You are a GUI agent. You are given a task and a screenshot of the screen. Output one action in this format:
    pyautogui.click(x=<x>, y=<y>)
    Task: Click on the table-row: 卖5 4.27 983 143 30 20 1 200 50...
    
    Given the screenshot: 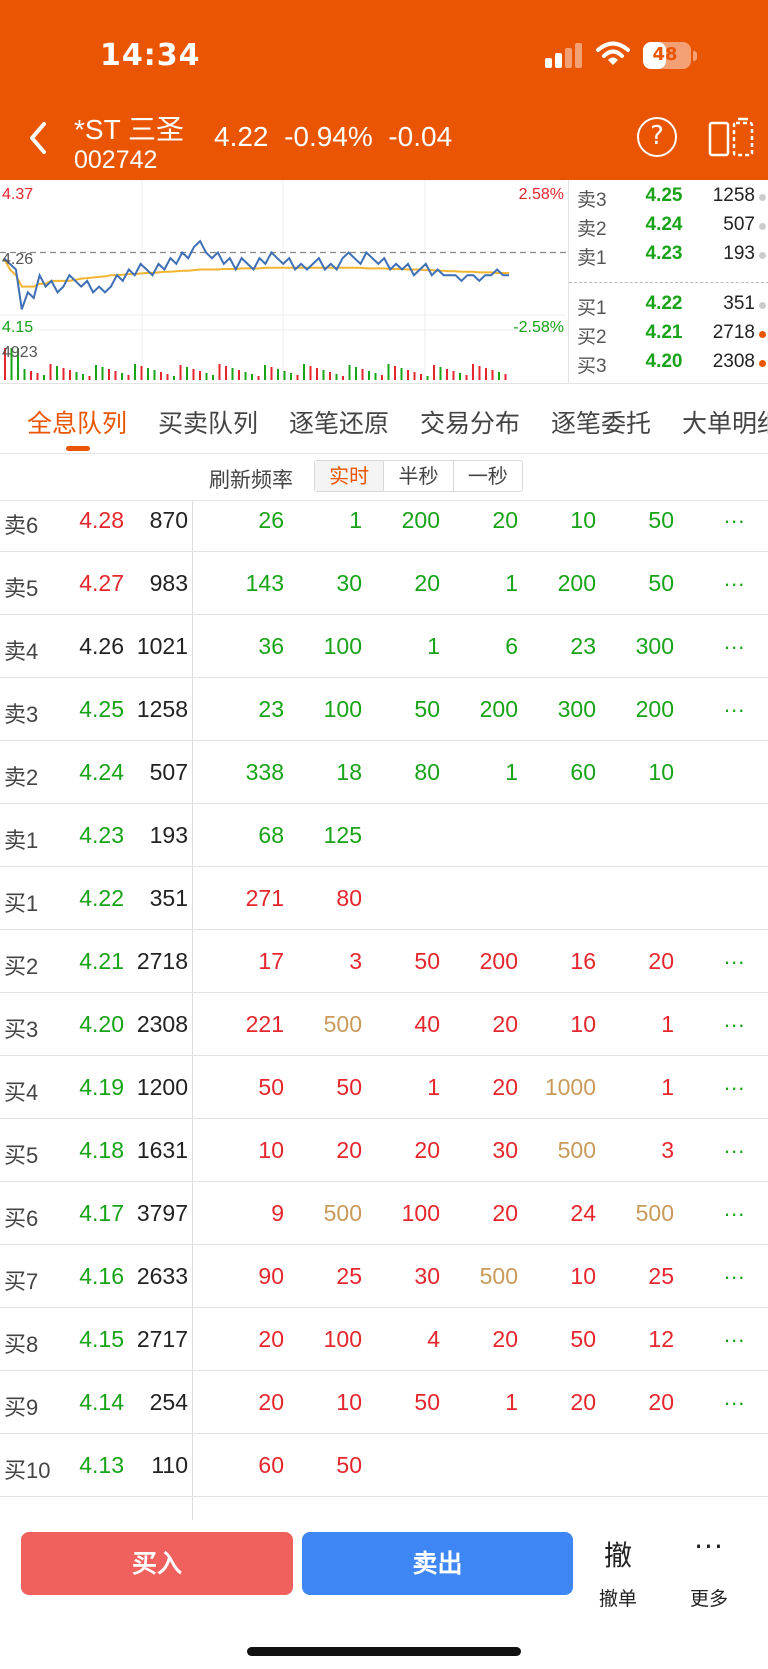 What is the action you would take?
    pyautogui.click(x=384, y=583)
    